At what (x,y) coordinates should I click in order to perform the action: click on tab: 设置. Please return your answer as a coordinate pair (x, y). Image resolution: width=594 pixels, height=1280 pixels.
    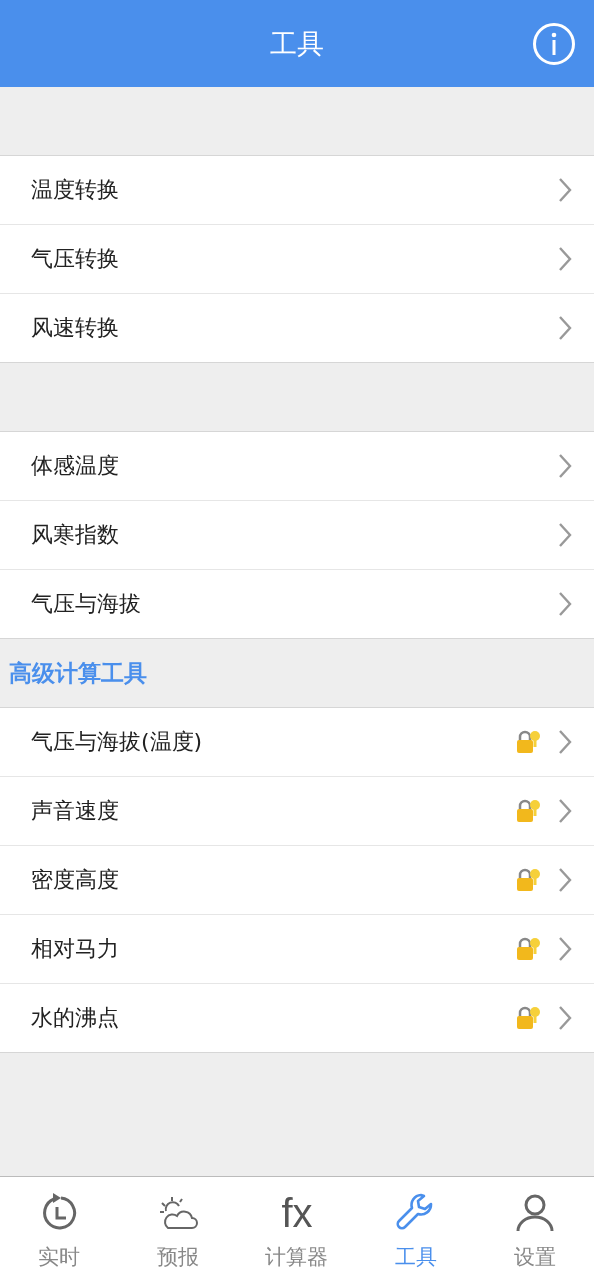
    Looking at the image, I should click on (534, 1228).